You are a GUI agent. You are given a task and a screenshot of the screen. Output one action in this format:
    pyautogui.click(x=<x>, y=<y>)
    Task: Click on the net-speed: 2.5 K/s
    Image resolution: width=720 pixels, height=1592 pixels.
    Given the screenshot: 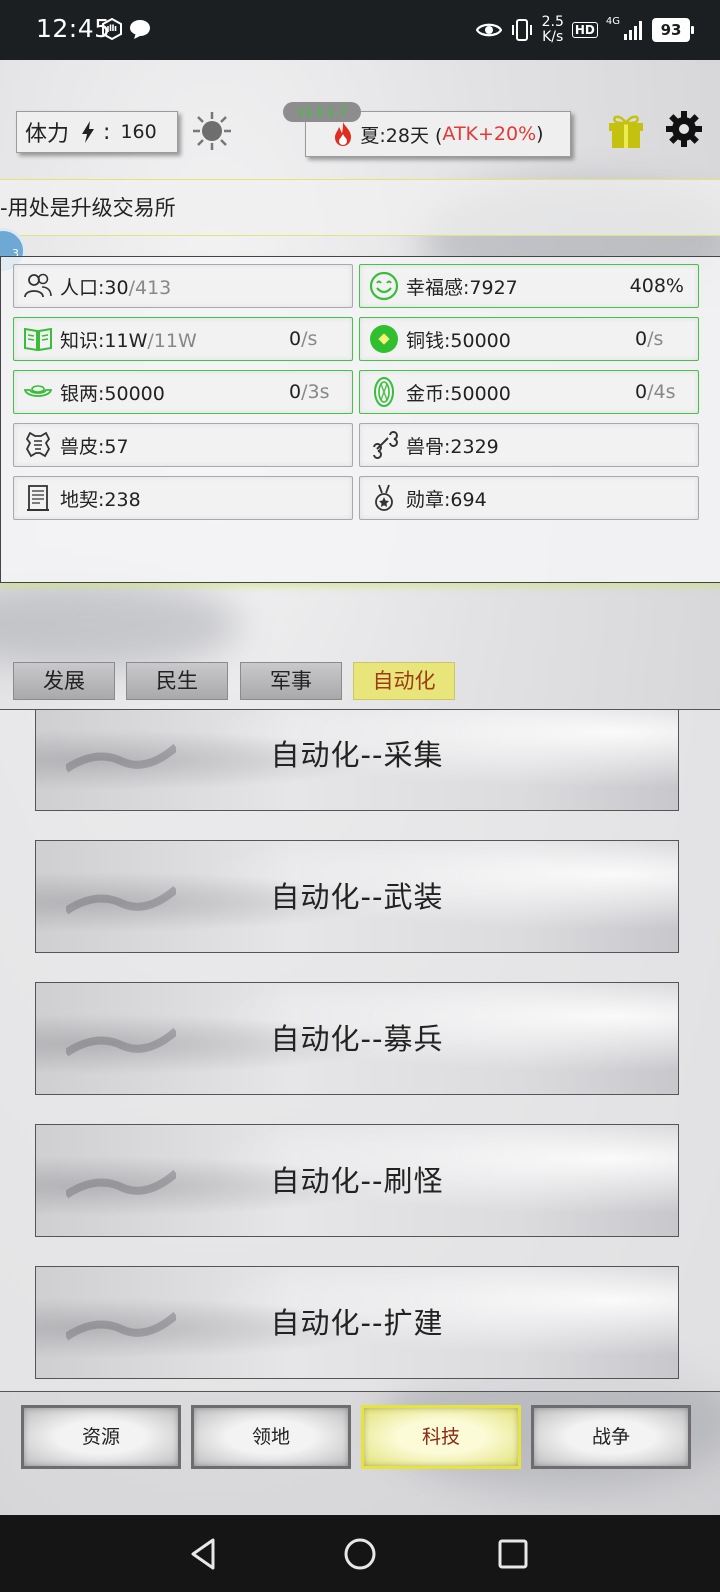 What is the action you would take?
    pyautogui.click(x=553, y=30)
    